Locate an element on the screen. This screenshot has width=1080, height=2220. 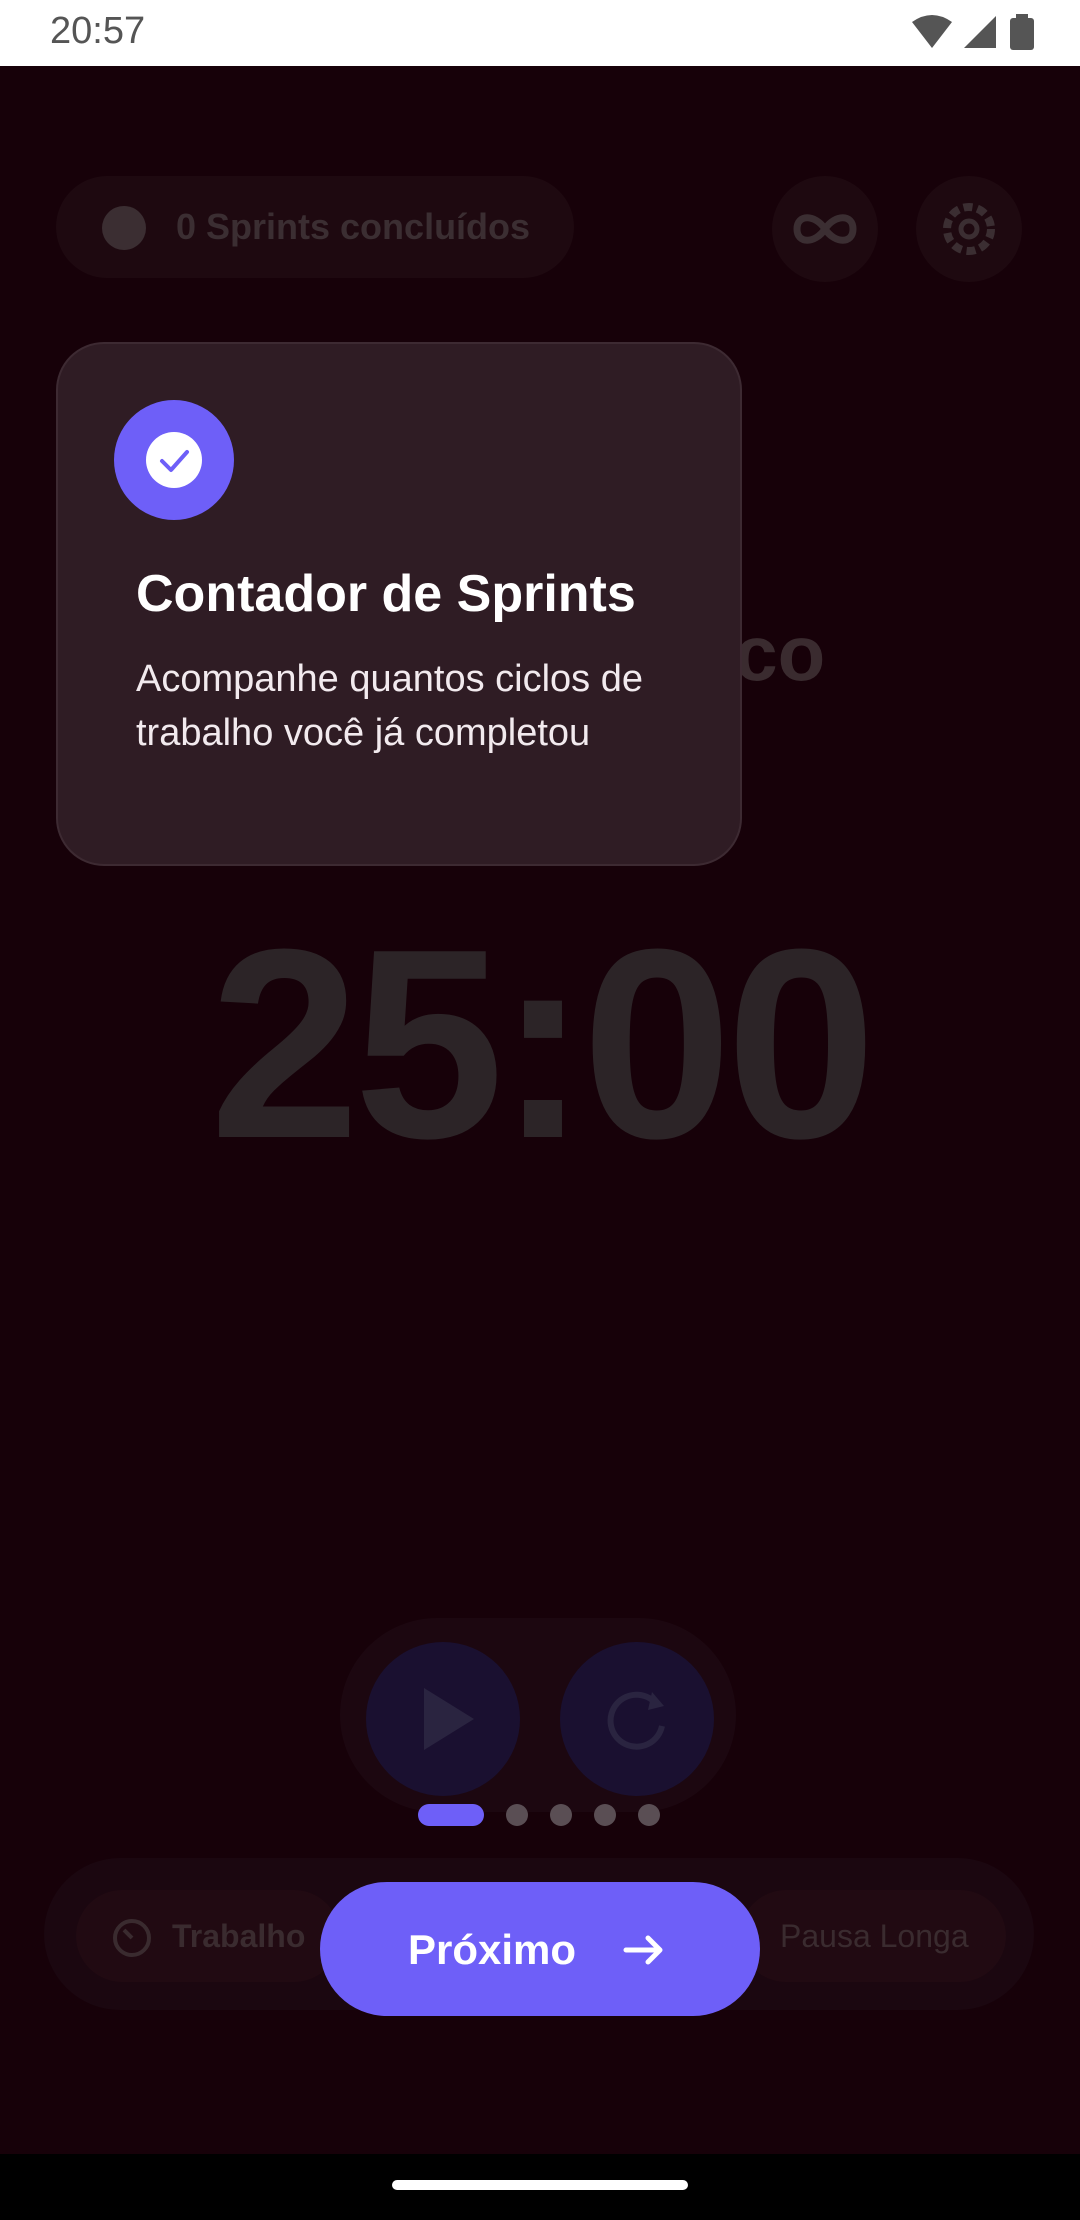
next-button-label: Próximo is located at coordinates (492, 1949).